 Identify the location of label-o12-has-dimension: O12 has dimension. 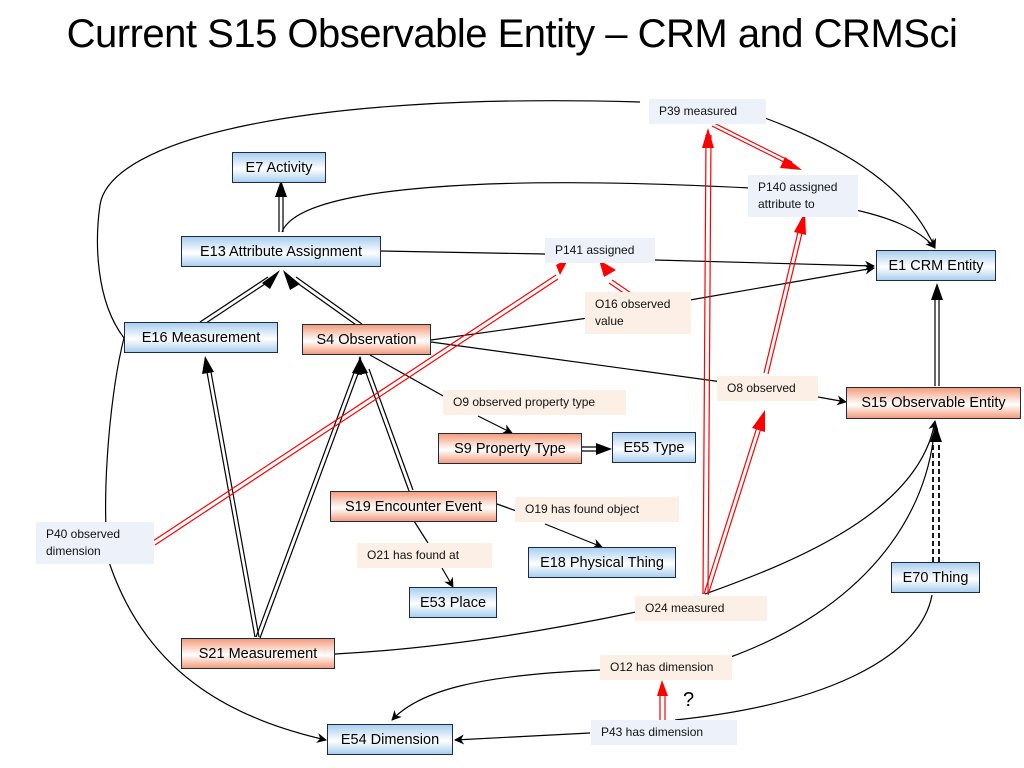
(666, 667).